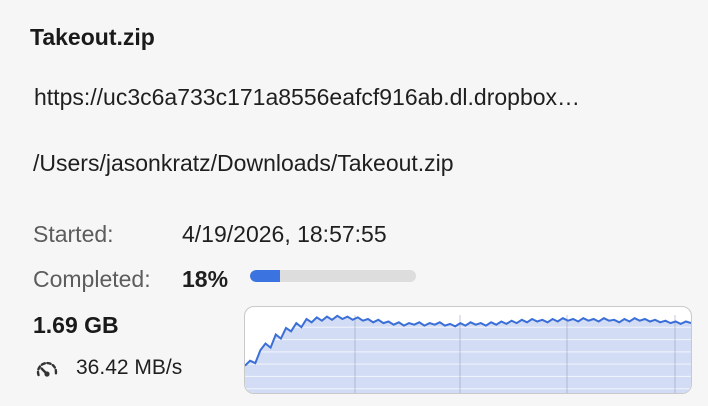 This screenshot has width=708, height=406. I want to click on speedometer-icon, so click(47, 370).